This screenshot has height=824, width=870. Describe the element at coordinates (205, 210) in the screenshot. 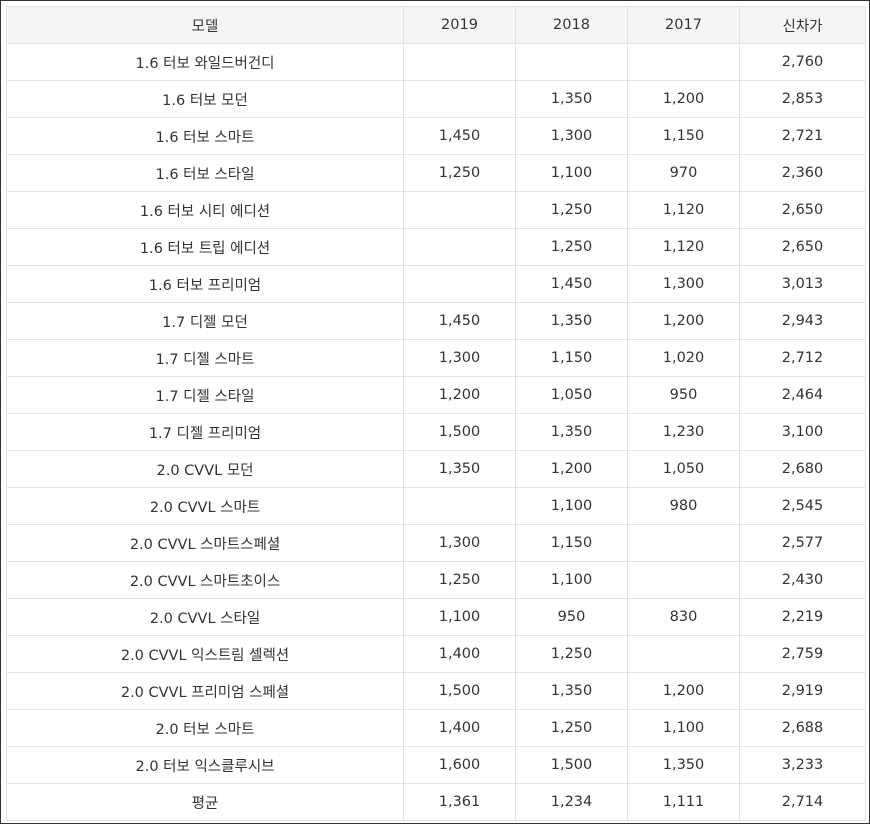

I see `cell-model: 1.6 터보 시티 에디션` at that location.